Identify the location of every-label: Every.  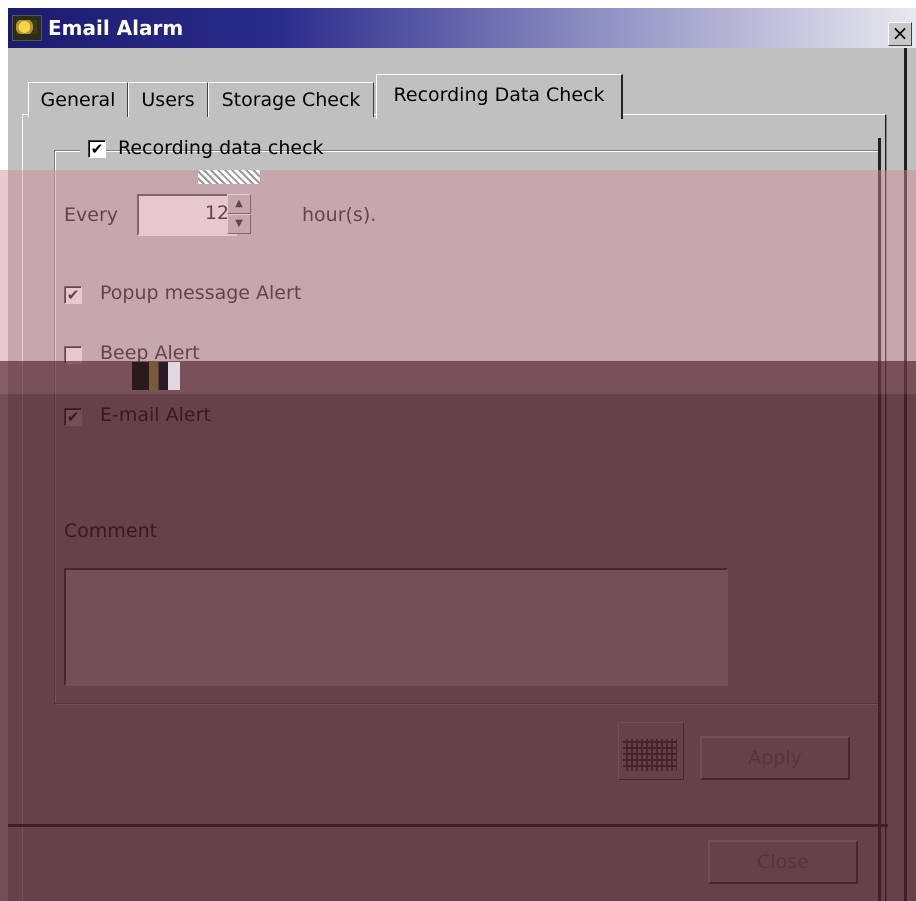
(91, 215).